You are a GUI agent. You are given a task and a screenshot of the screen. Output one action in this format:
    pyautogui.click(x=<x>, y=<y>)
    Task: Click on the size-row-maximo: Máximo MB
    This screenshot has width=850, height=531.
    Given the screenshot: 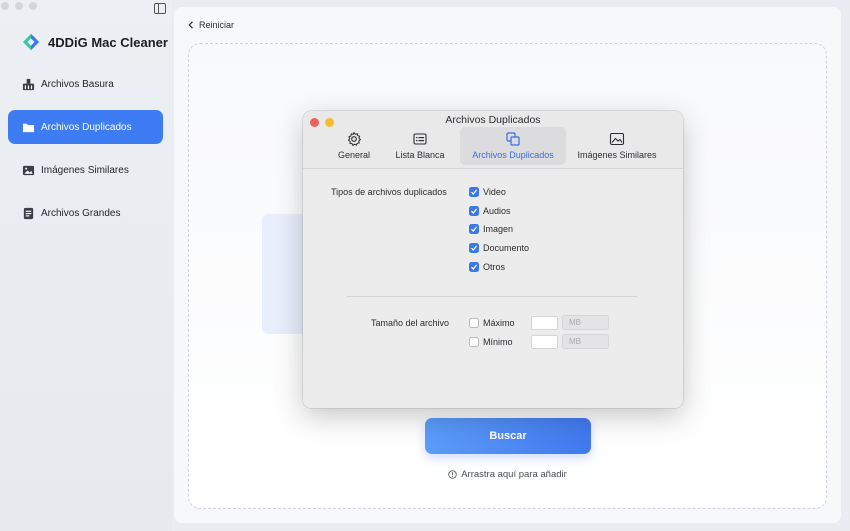 What is the action you would take?
    pyautogui.click(x=539, y=322)
    